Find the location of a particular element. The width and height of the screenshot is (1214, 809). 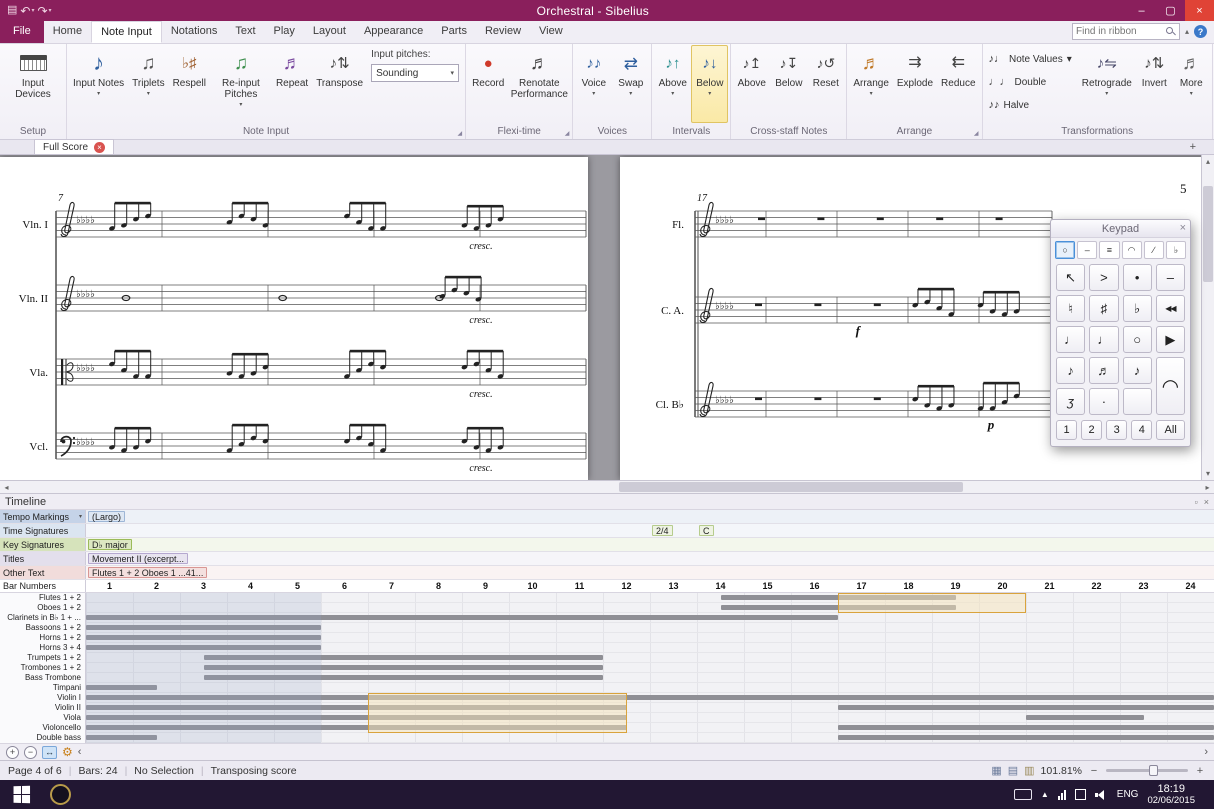

timeline-row-label: Titles is located at coordinates (43, 558).